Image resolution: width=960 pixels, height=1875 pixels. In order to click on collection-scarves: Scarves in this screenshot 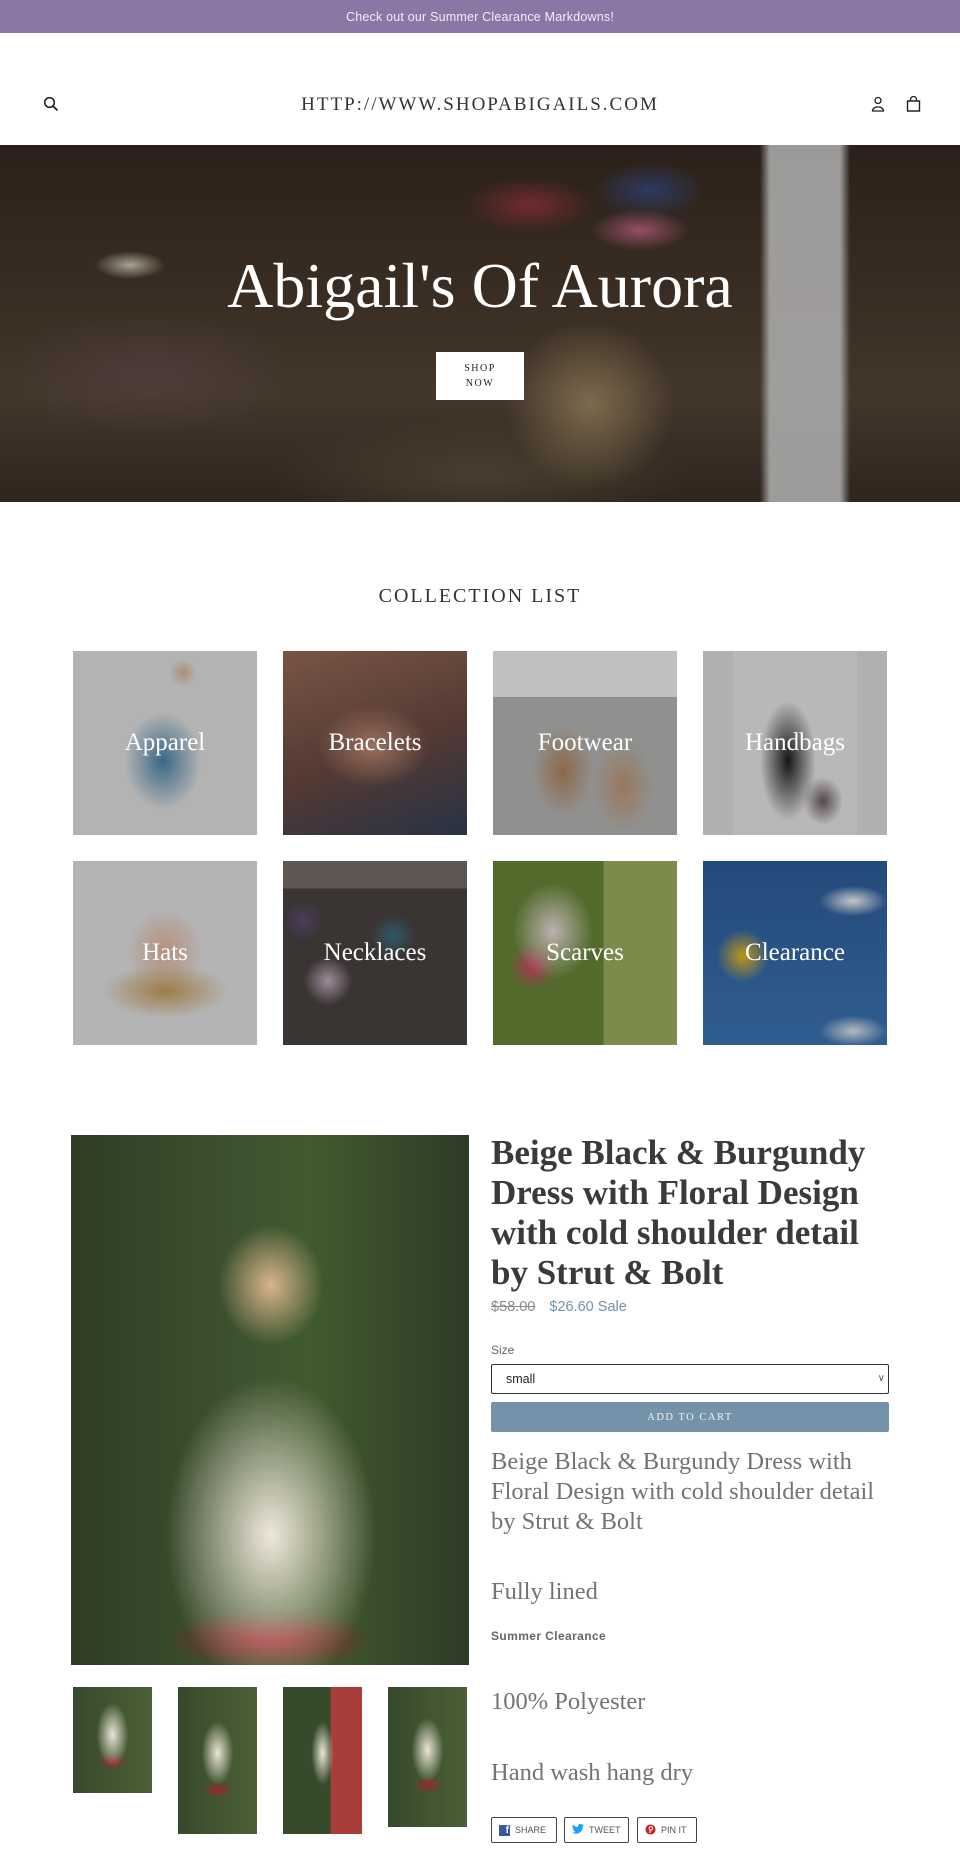, I will do `click(585, 953)`.